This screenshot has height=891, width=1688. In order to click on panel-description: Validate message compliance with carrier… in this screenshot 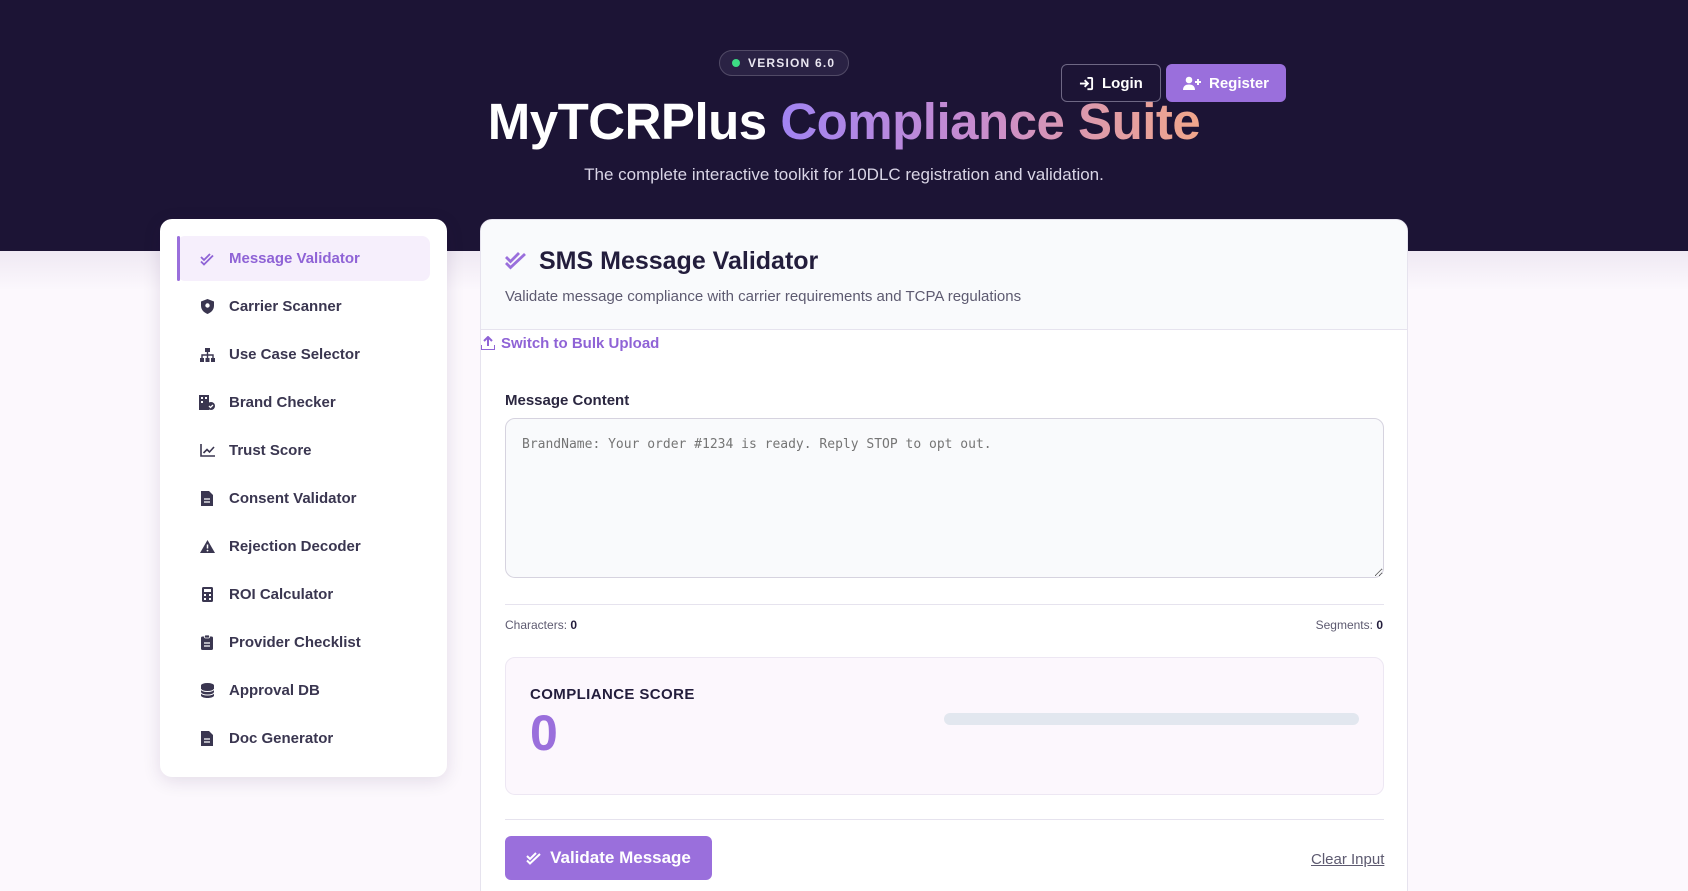, I will do `click(763, 296)`.